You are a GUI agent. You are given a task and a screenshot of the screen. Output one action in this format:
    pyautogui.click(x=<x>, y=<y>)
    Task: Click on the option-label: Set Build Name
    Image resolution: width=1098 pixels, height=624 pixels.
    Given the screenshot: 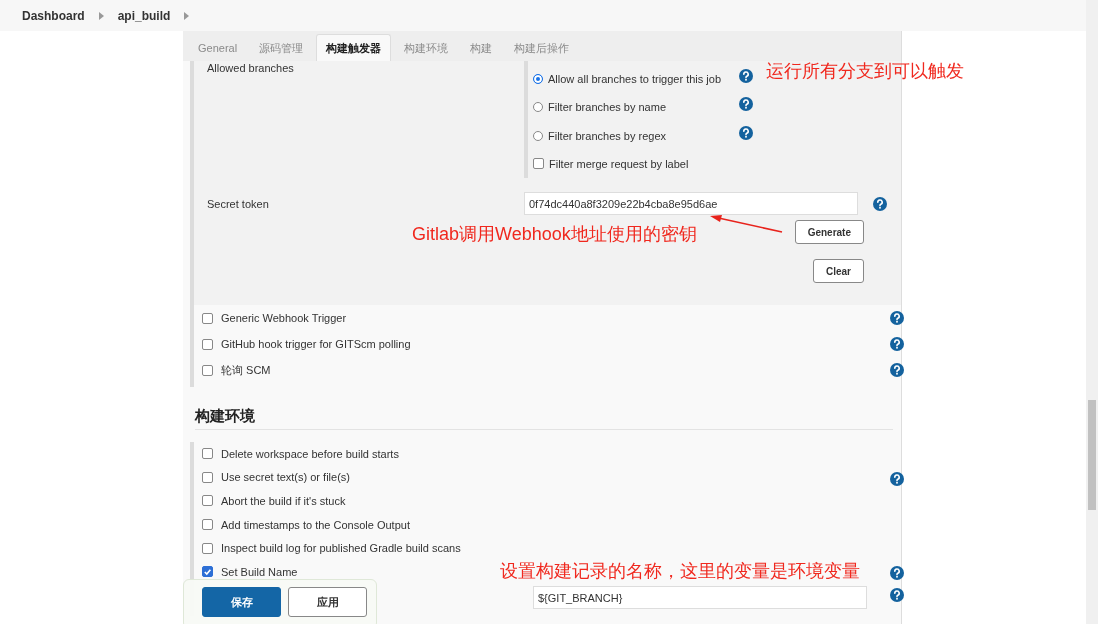 What is the action you would take?
    pyautogui.click(x=259, y=571)
    